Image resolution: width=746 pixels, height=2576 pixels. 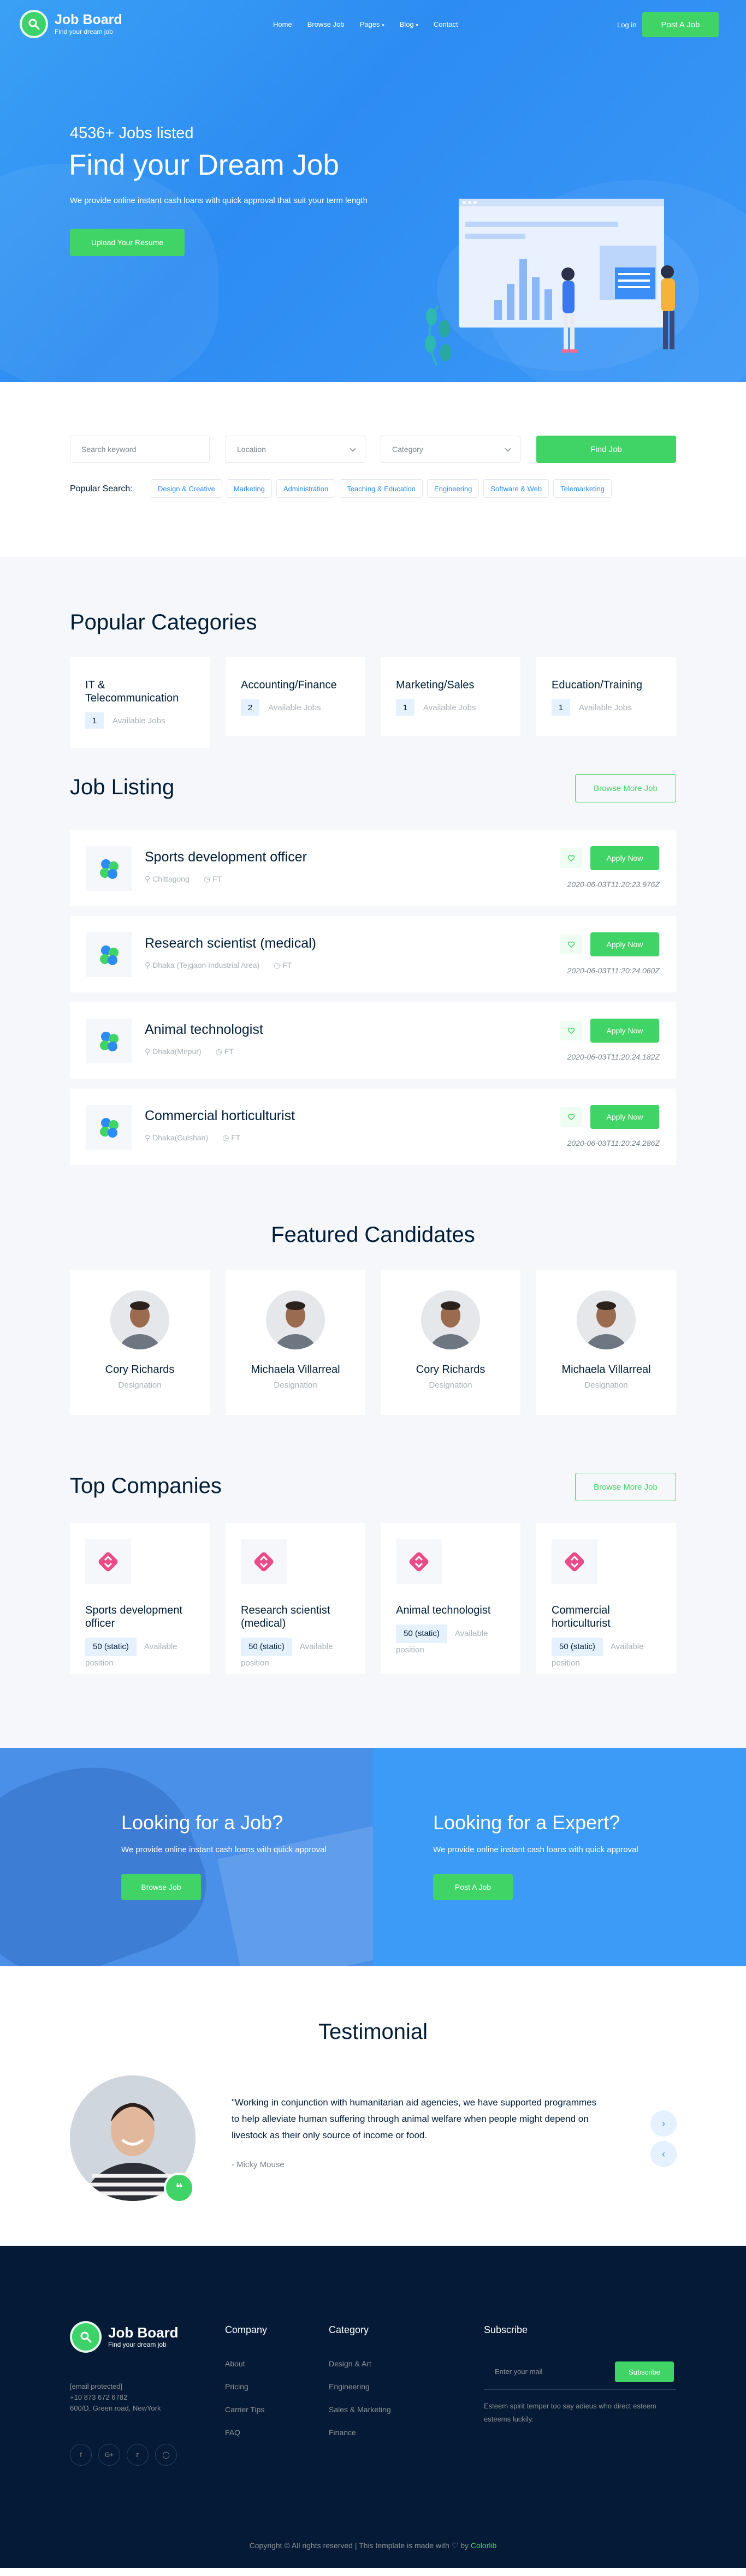 I want to click on candidate-name: Michaela Villarreal, so click(x=296, y=1370).